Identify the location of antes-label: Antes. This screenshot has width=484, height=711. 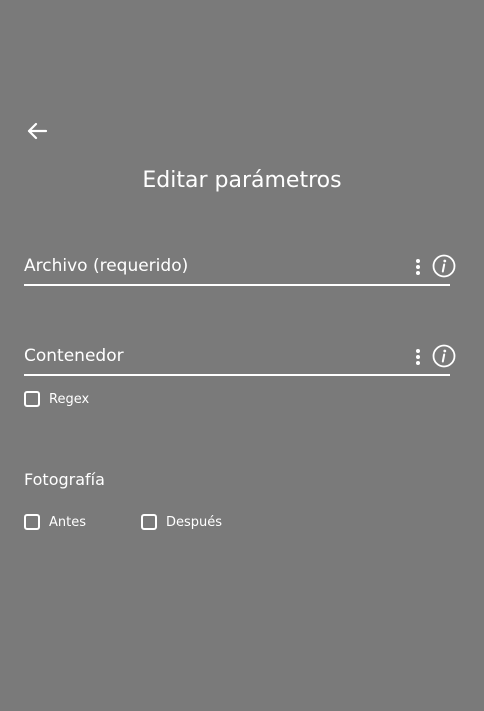
(68, 522).